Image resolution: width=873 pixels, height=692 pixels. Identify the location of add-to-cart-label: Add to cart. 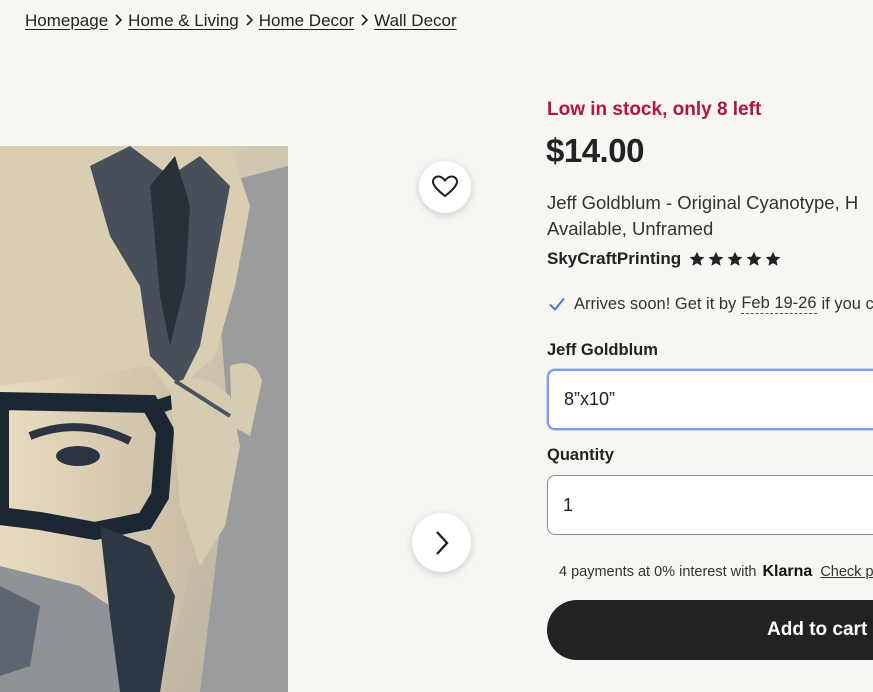
(817, 629).